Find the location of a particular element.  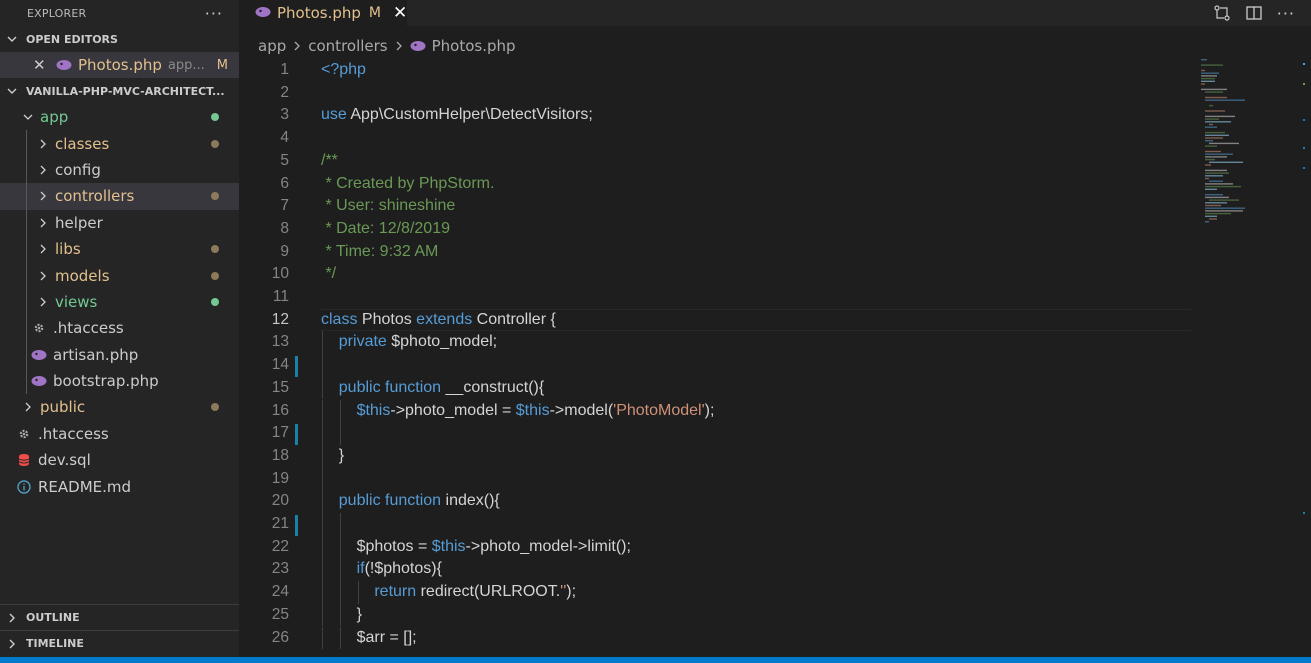

code-line: 8 * Date: 12/8/2019 is located at coordinates (718, 229).